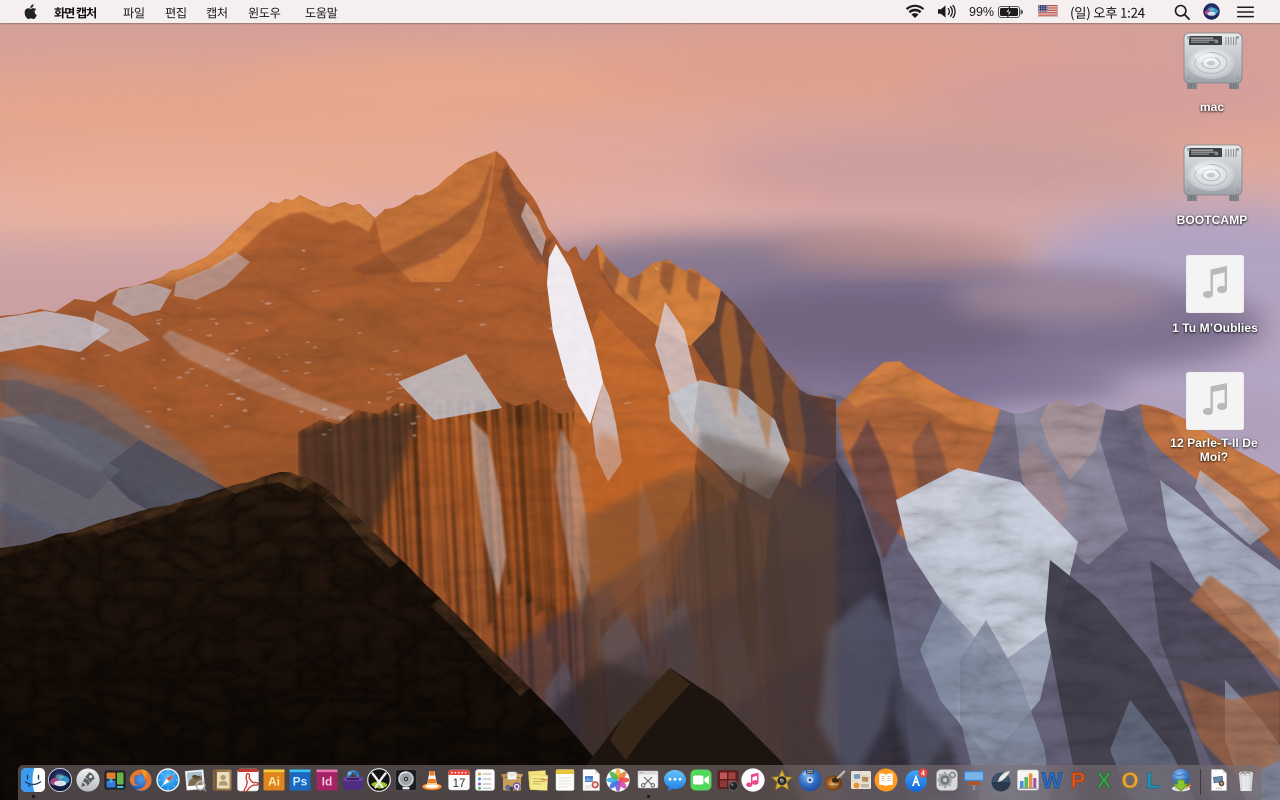  I want to click on svg-text: 17, so click(458, 784).